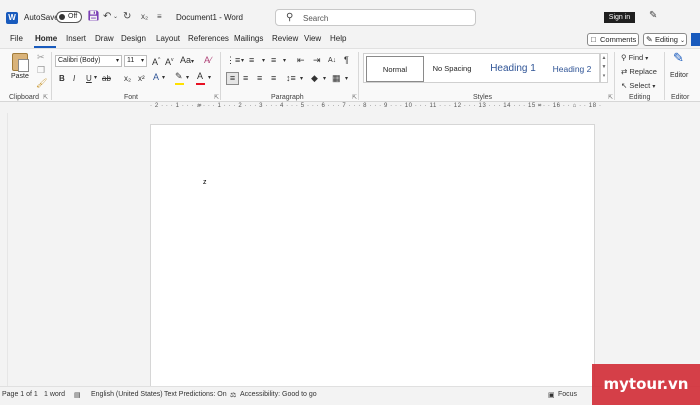 The height and width of the screenshot is (405, 700). I want to click on bold-icon: B, so click(62, 78).